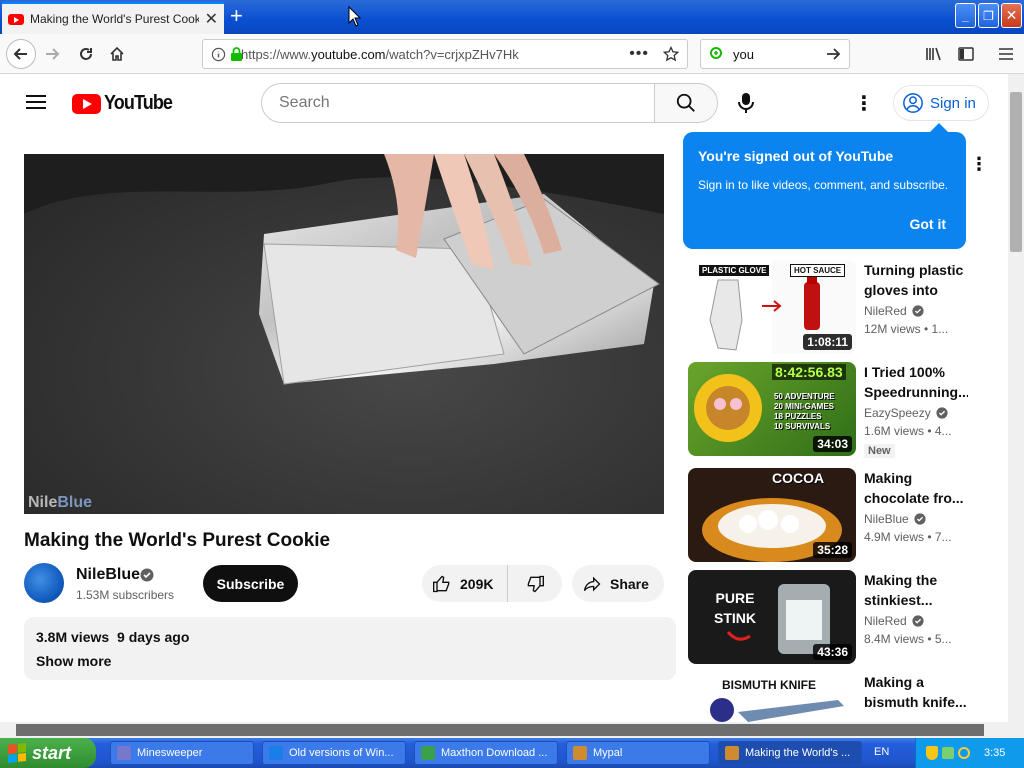  I want to click on settings-more-icon: ⋮, so click(864, 103).